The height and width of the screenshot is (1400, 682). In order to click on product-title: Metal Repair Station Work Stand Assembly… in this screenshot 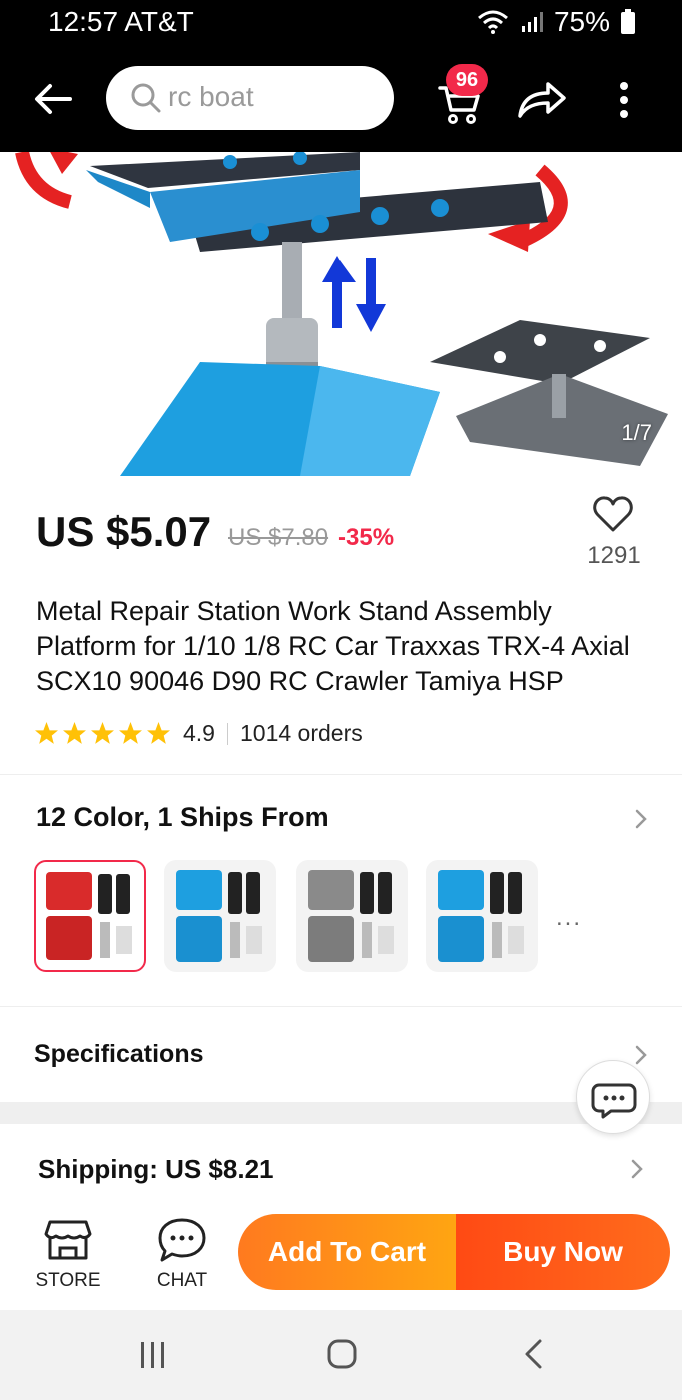, I will do `click(333, 646)`.